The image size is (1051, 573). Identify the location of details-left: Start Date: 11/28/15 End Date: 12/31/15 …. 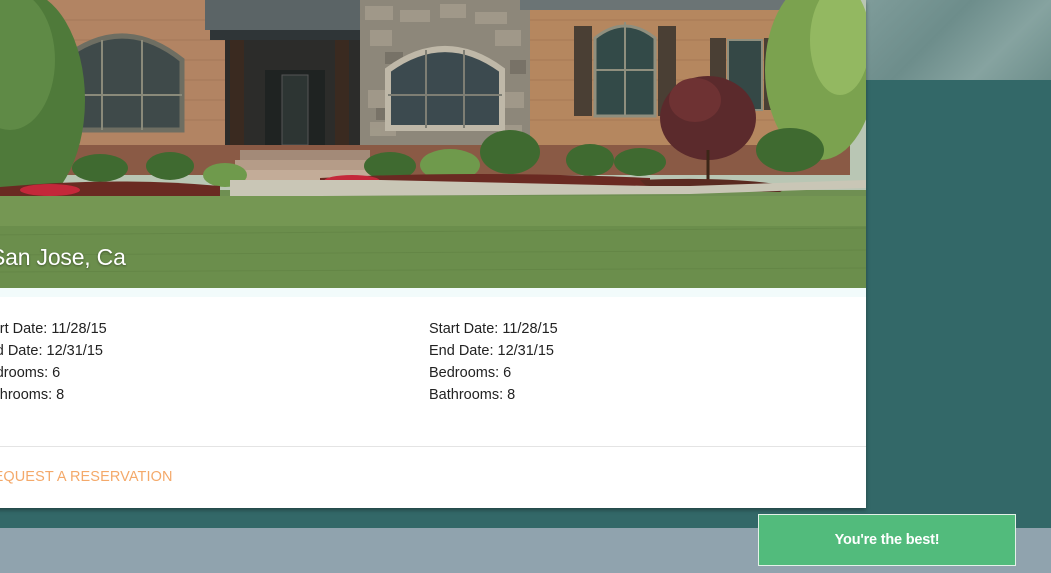
(53, 362).